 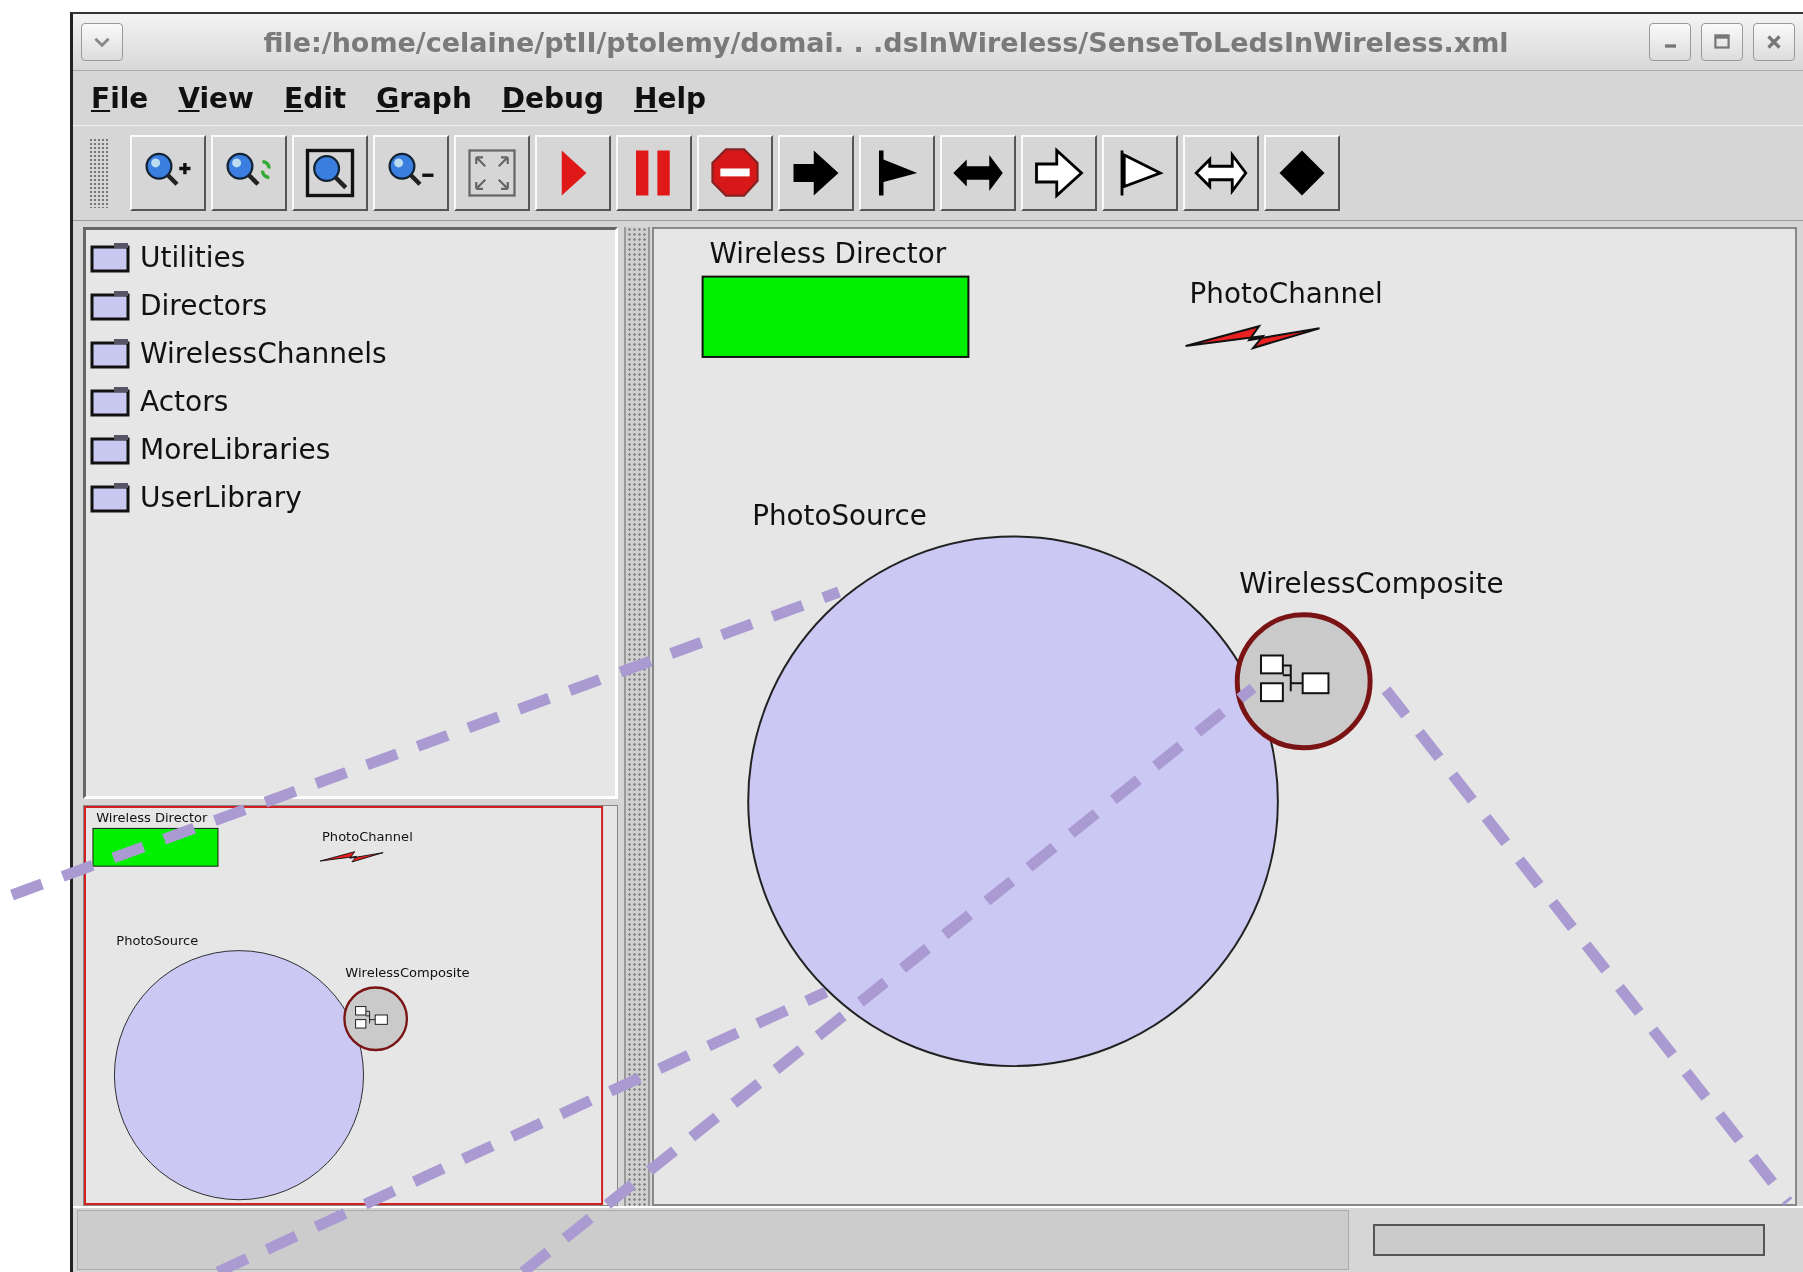 What do you see at coordinates (204, 305) in the screenshot?
I see `tree-item: Directors` at bounding box center [204, 305].